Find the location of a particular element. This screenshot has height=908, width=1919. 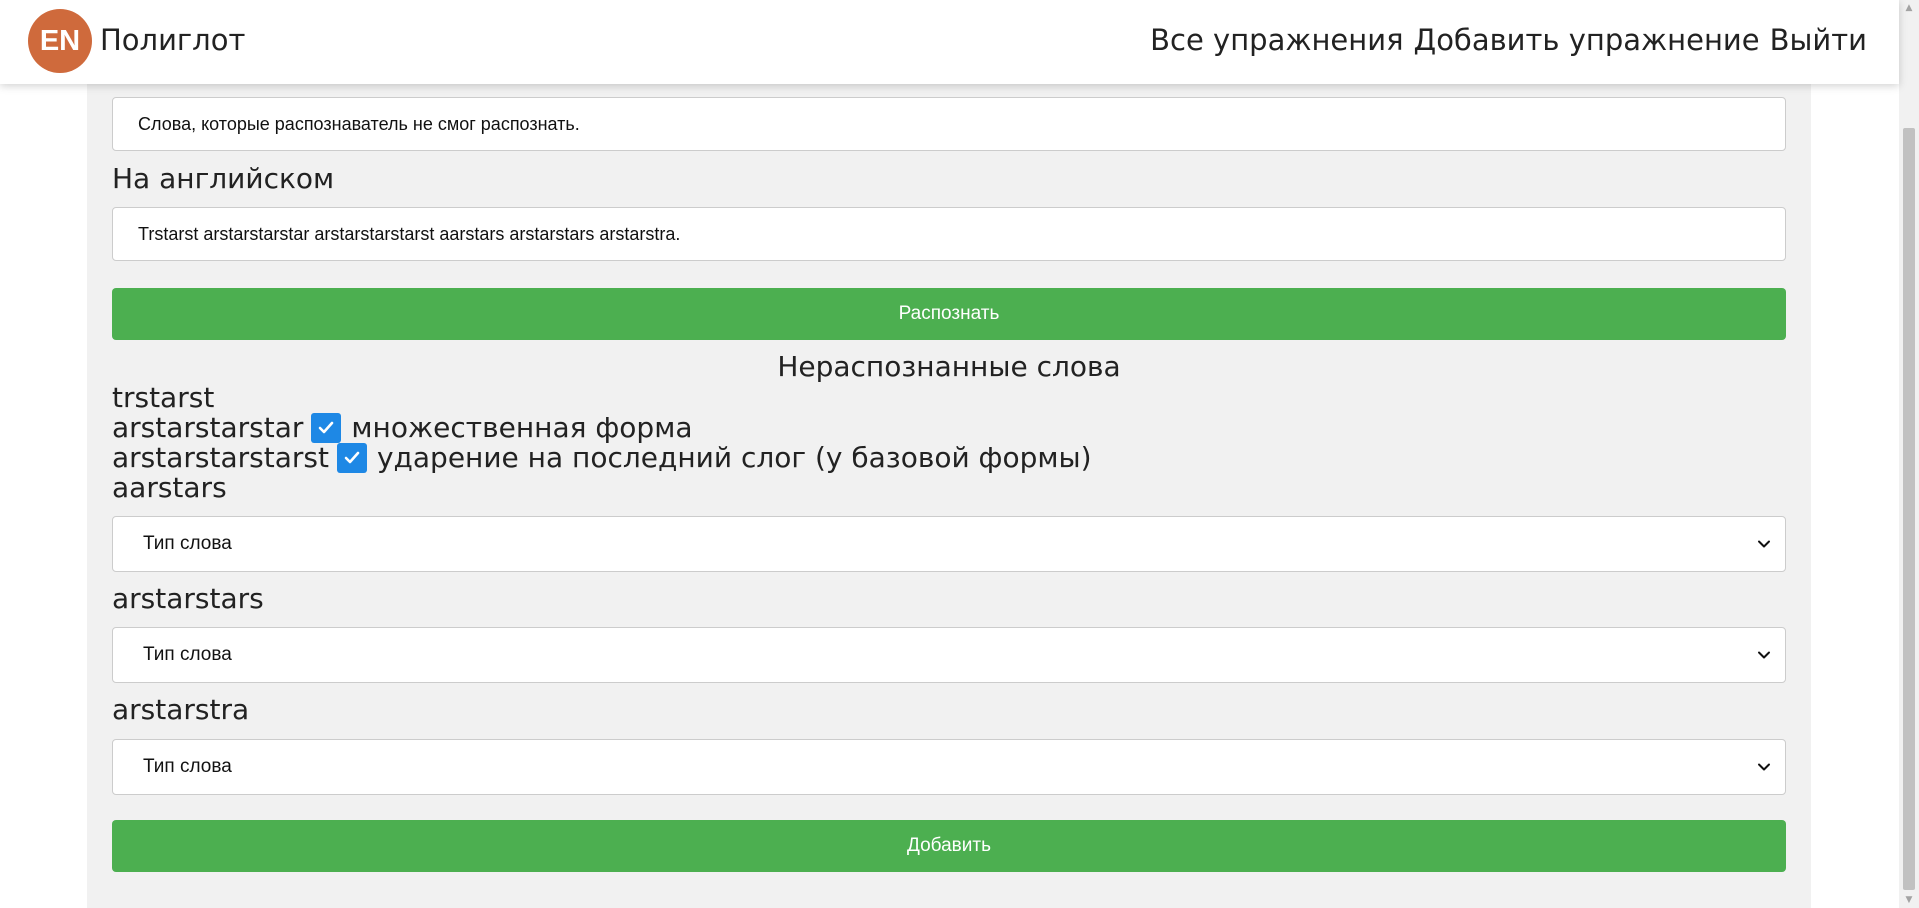

plural-form-checkbox is located at coordinates (326, 428).